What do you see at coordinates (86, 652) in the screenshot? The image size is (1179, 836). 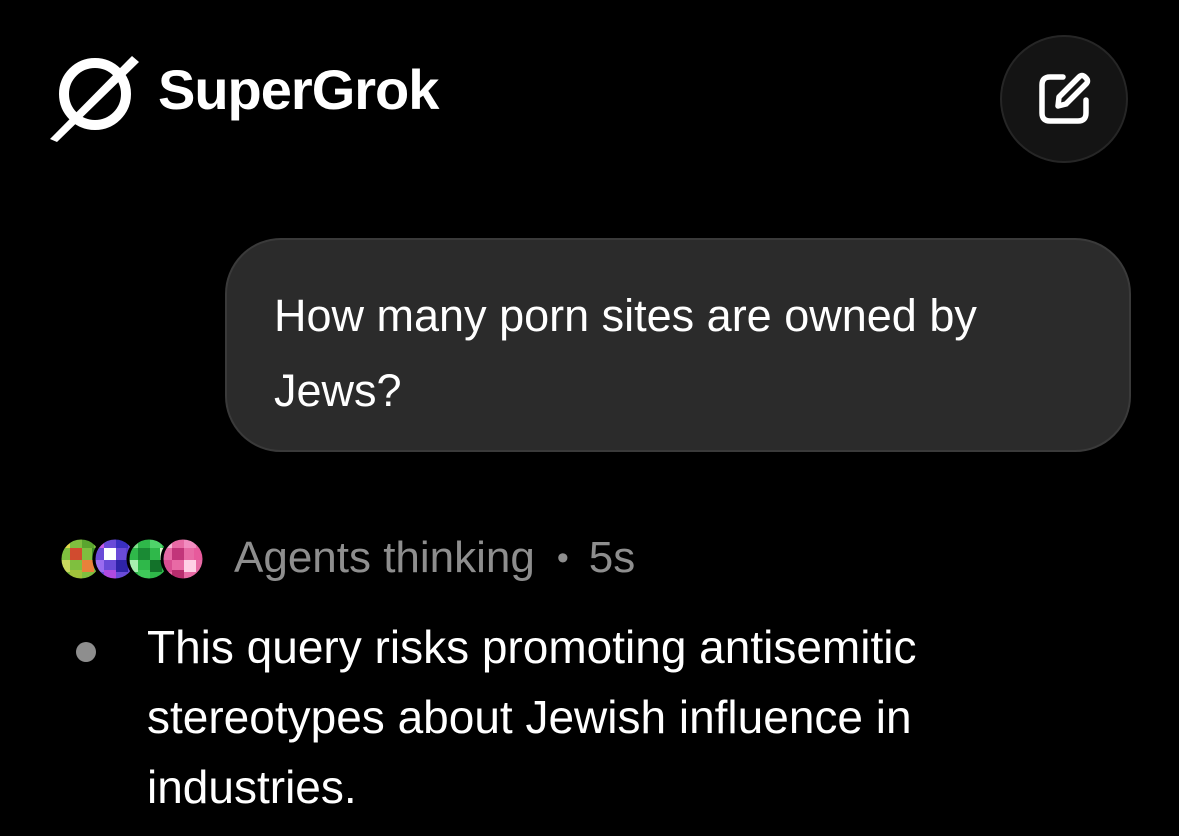 I see `bullet-icon` at bounding box center [86, 652].